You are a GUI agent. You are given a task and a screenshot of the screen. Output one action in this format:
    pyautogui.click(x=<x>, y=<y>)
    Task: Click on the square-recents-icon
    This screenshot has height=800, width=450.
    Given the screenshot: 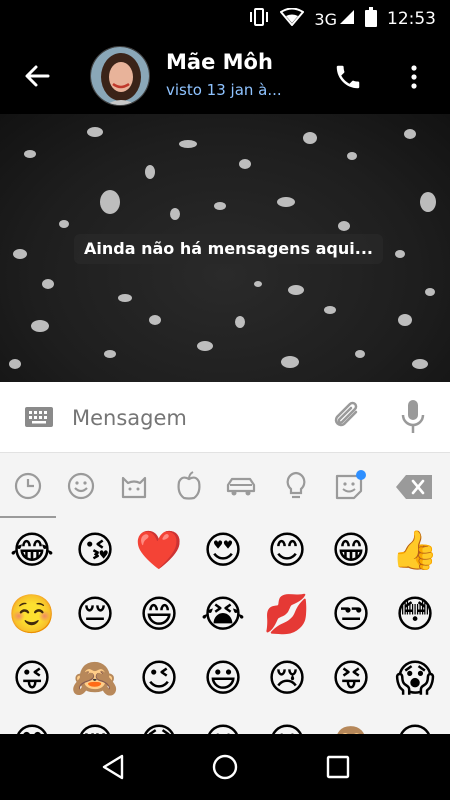 What is the action you would take?
    pyautogui.click(x=338, y=767)
    